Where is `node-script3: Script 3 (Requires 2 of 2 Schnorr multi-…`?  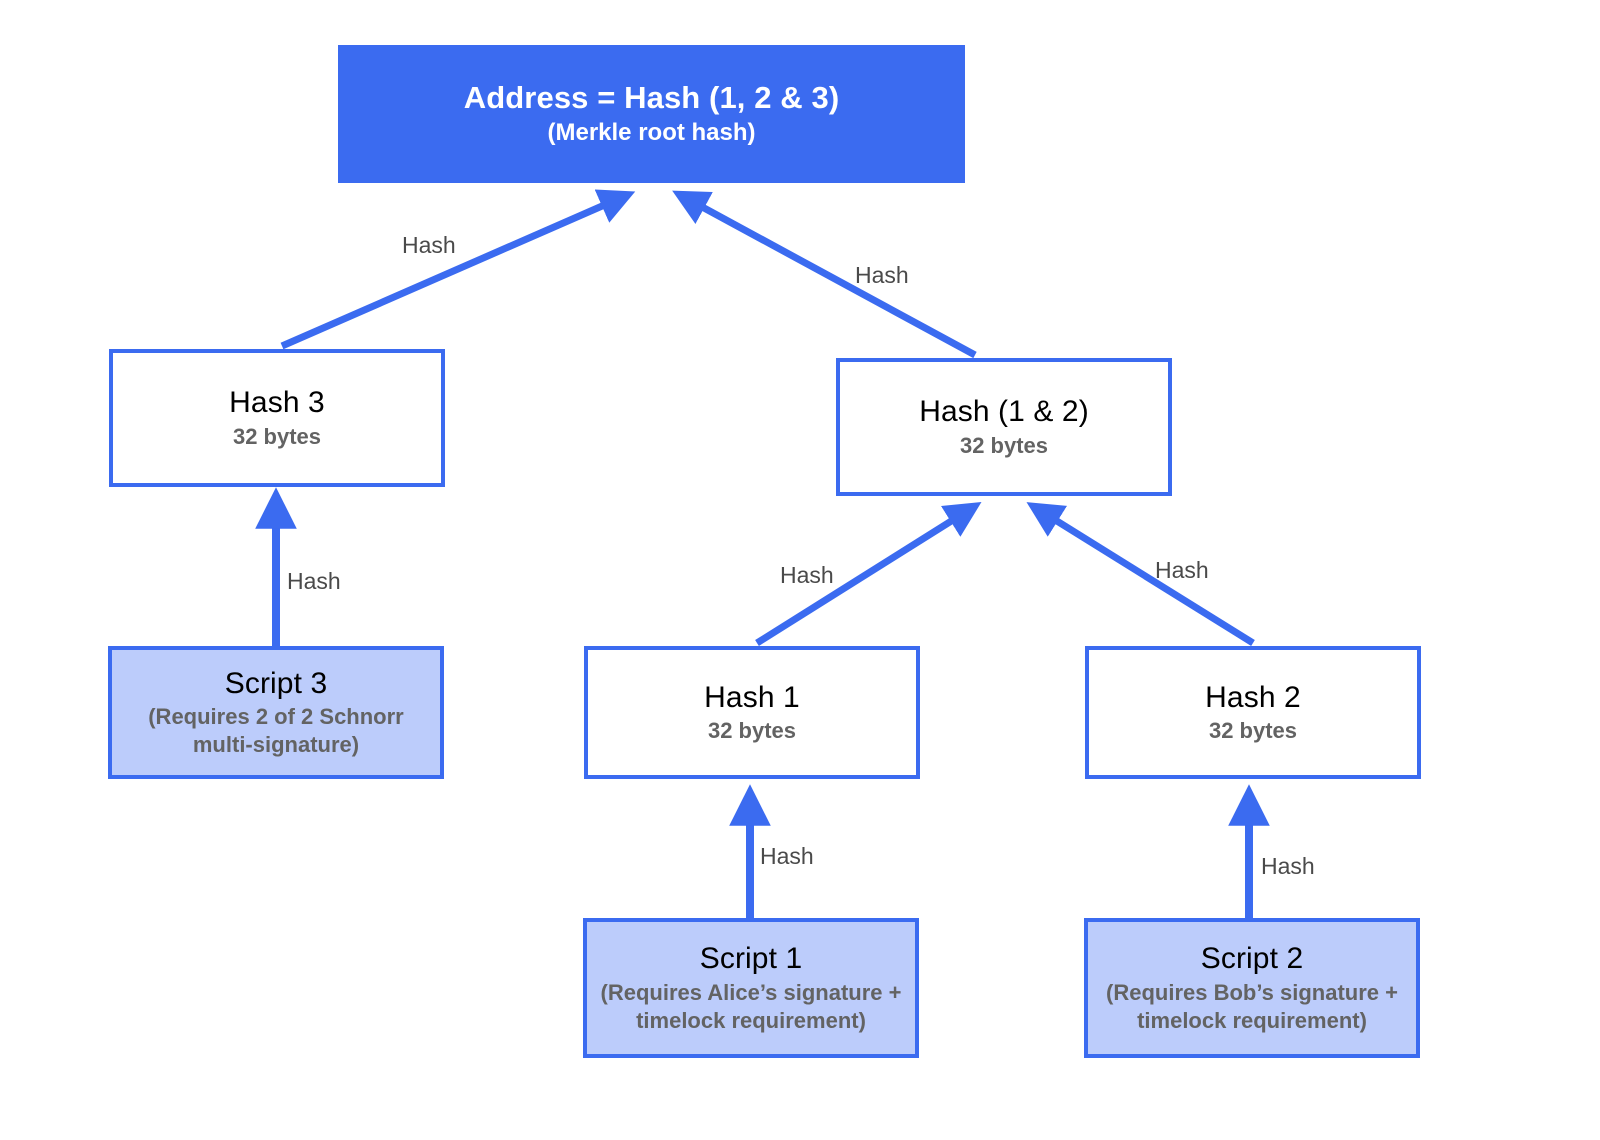 node-script3: Script 3 (Requires 2 of 2 Schnorr multi-… is located at coordinates (276, 712).